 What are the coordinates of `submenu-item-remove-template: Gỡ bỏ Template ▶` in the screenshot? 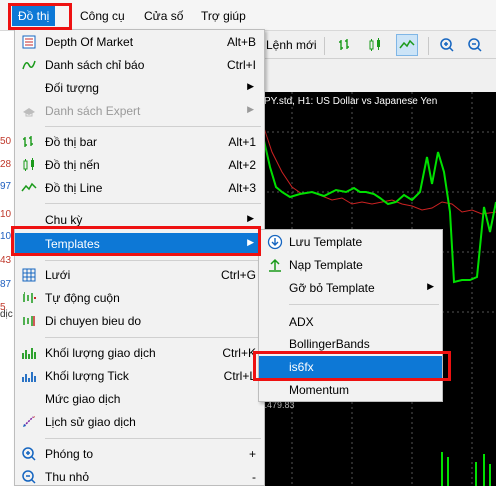 It's located at (350, 288).